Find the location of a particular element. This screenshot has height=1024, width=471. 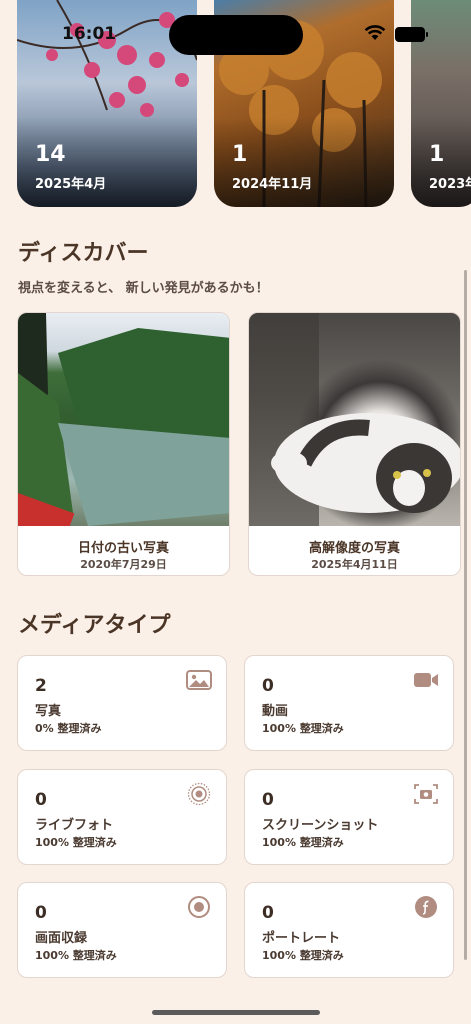

status-bar: 16:01 is located at coordinates (235, 30).